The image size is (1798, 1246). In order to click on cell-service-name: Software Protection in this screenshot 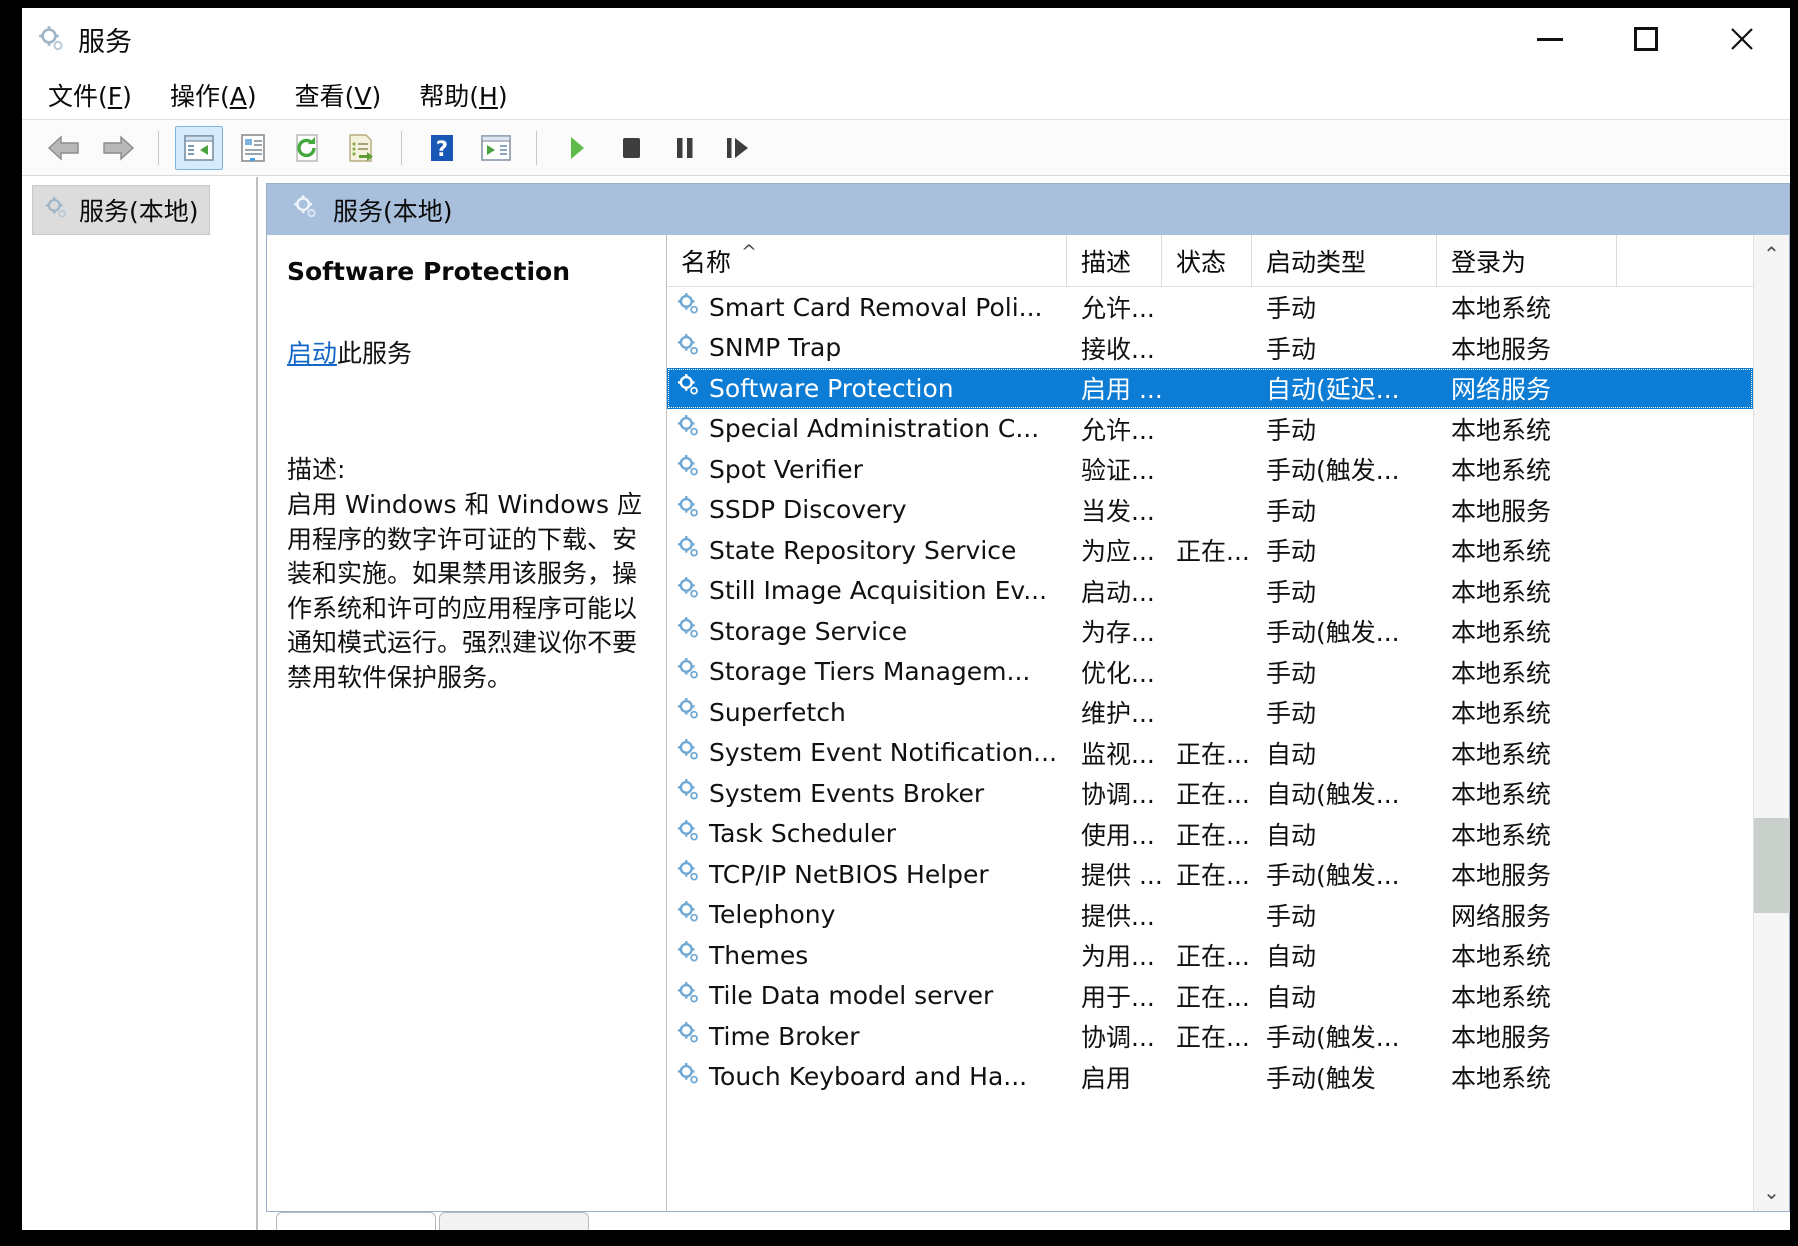, I will do `click(867, 388)`.